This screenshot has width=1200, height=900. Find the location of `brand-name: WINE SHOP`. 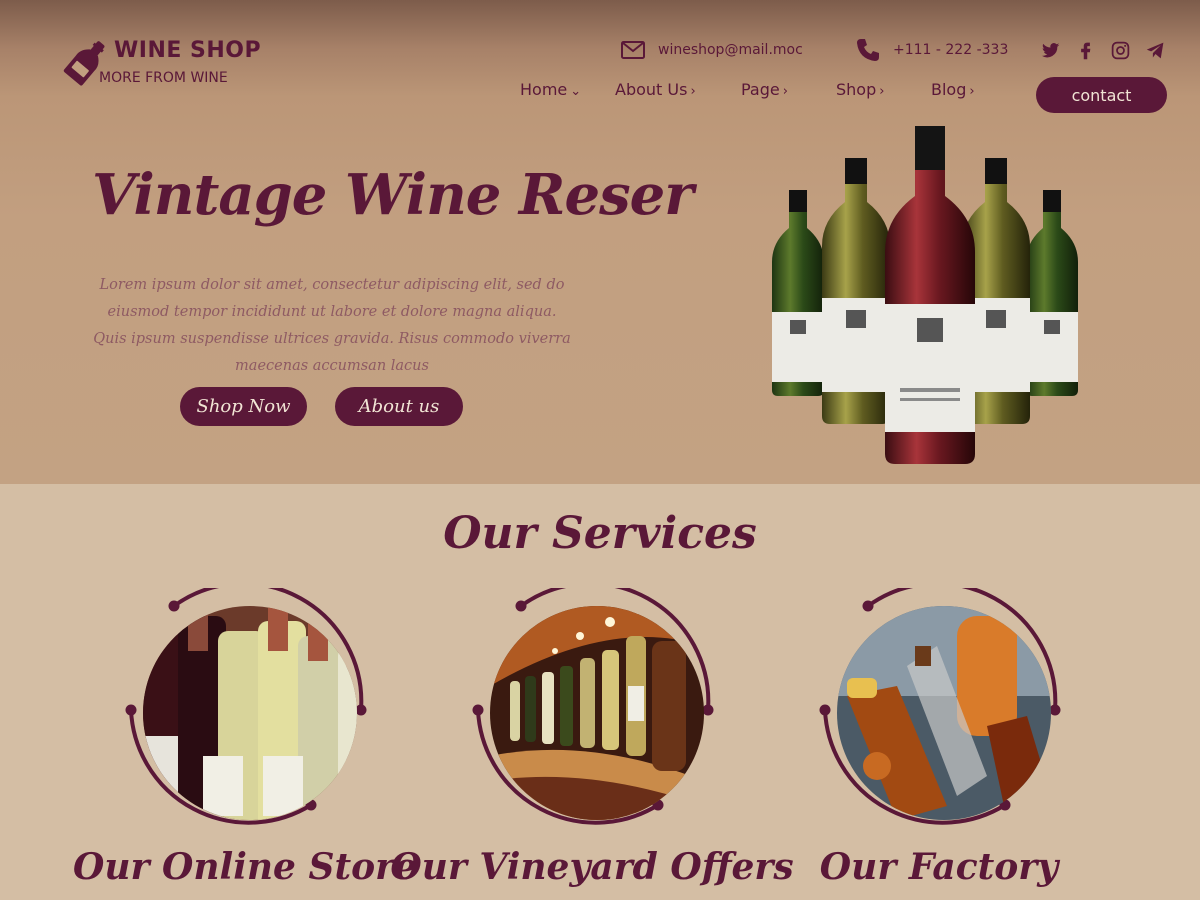

brand-name: WINE SHOP is located at coordinates (188, 50).